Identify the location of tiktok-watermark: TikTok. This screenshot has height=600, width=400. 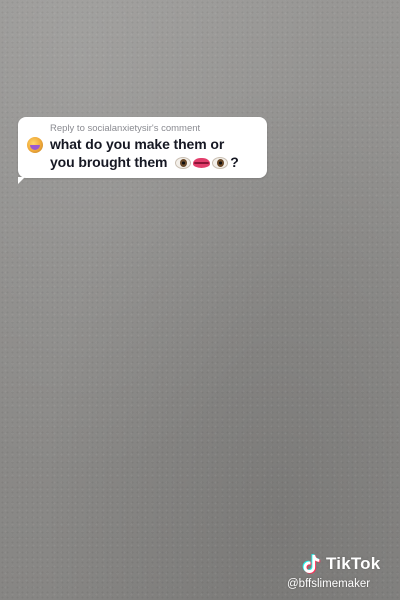
(340, 564).